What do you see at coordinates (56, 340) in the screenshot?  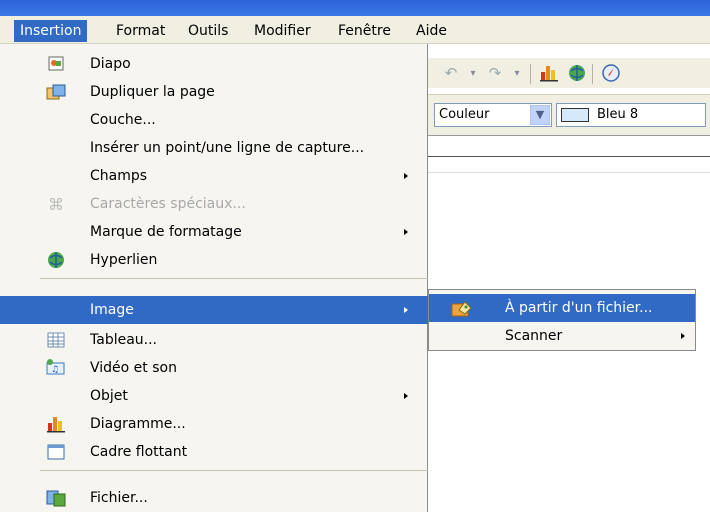 I see `table-icon` at bounding box center [56, 340].